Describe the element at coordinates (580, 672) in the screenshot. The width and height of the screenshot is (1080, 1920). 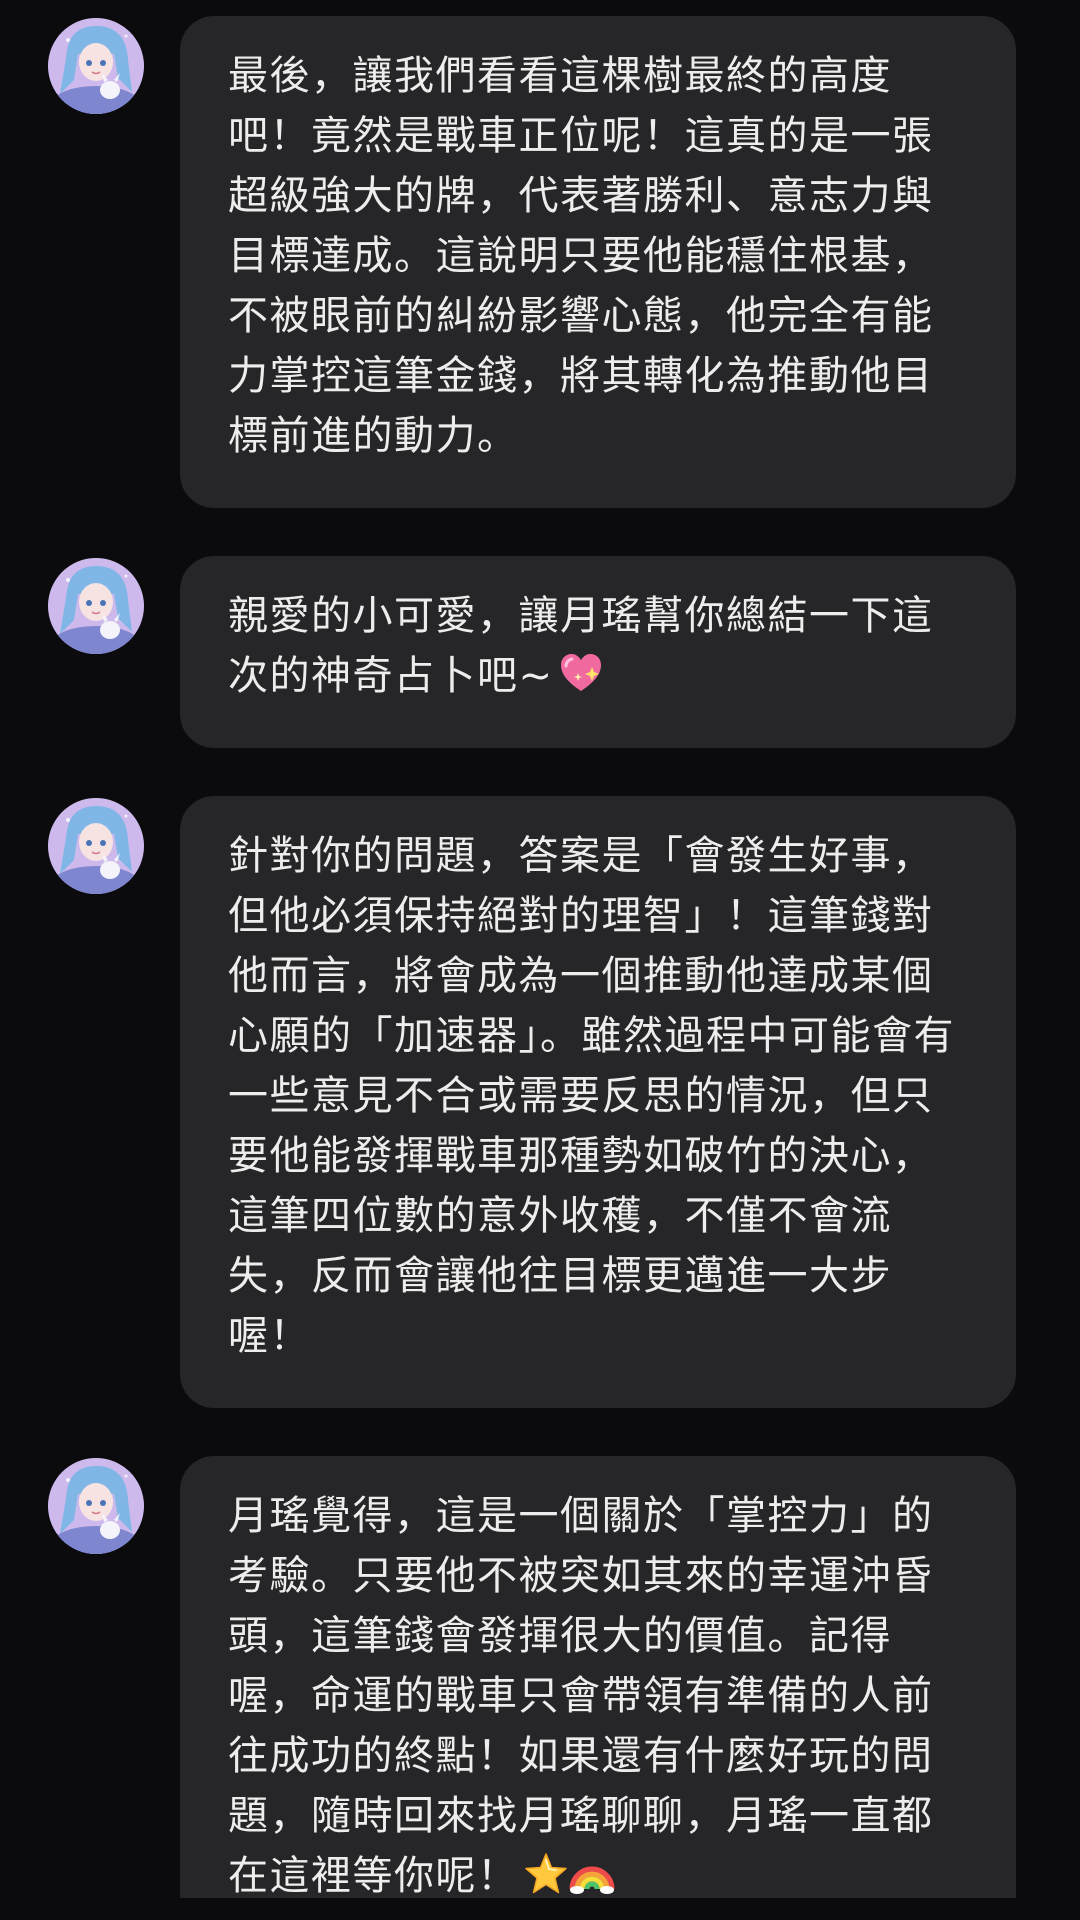
I see `sparkling-heart-icon` at that location.